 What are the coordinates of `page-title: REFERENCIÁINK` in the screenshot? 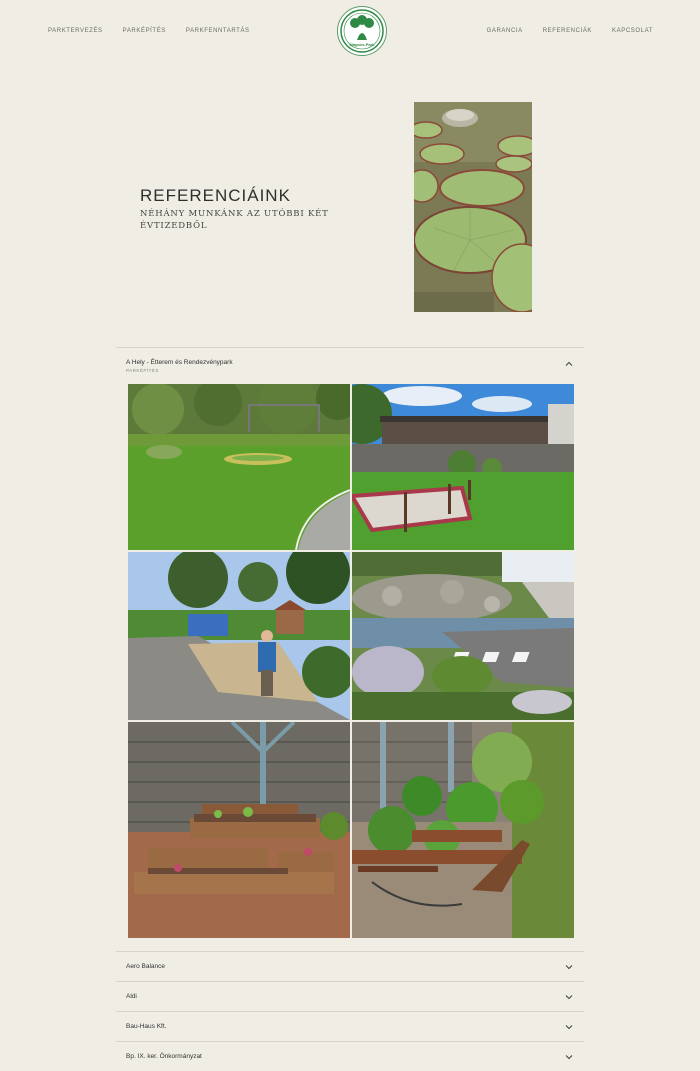 It's located at (215, 195).